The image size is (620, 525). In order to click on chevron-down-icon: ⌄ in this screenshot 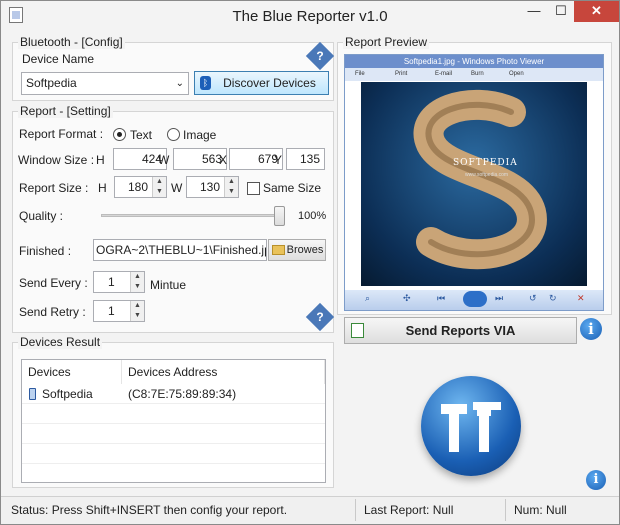, I will do `click(179, 83)`.